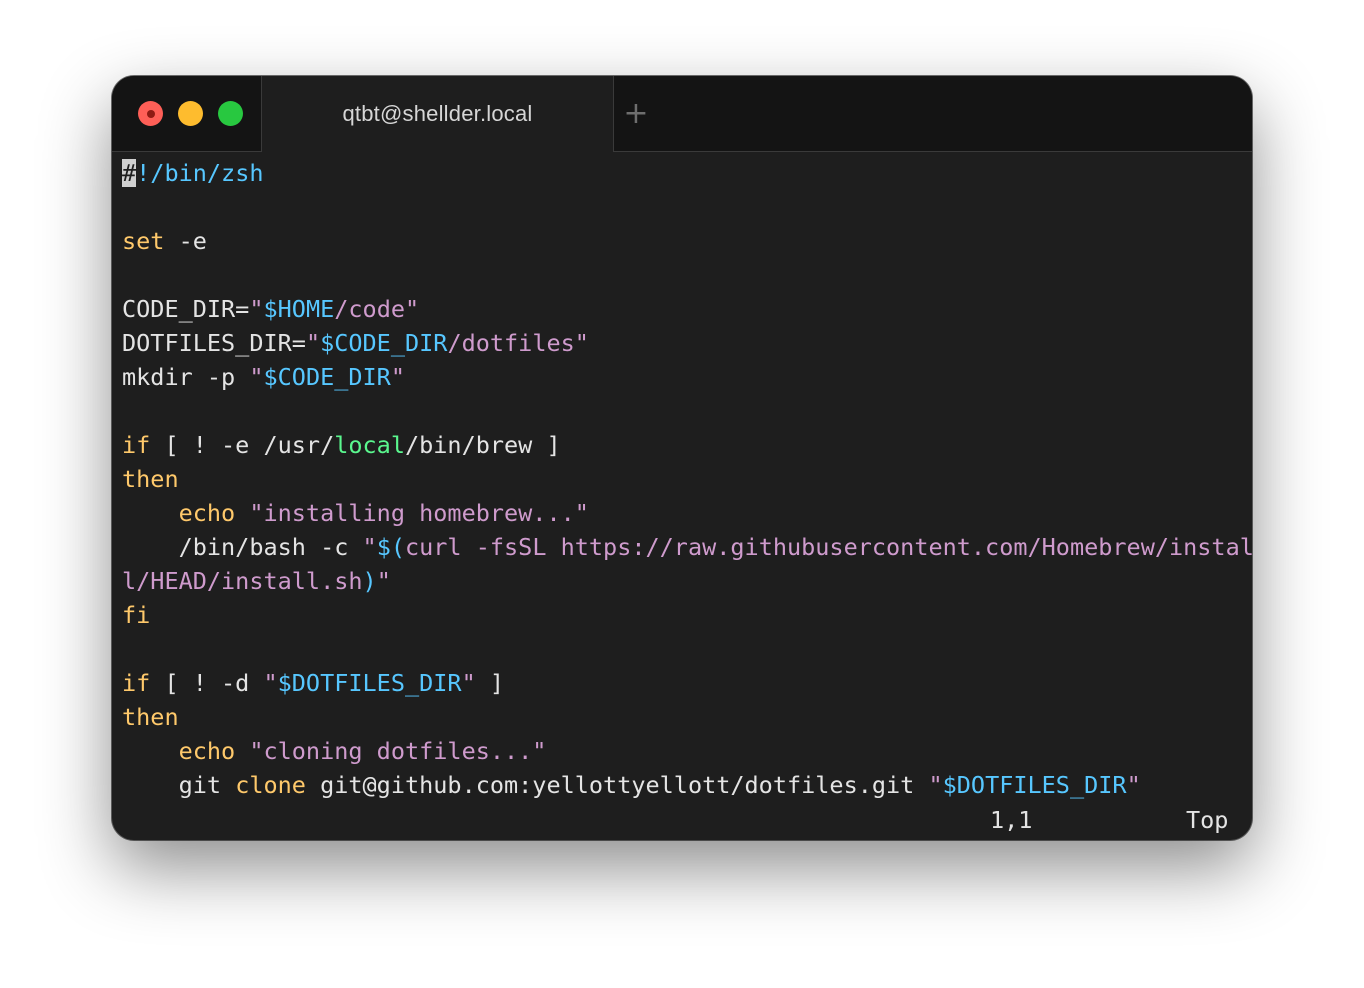 The height and width of the screenshot is (988, 1364). Describe the element at coordinates (242, 581) in the screenshot. I see `code-token: l/HEAD/install.sh` at that location.